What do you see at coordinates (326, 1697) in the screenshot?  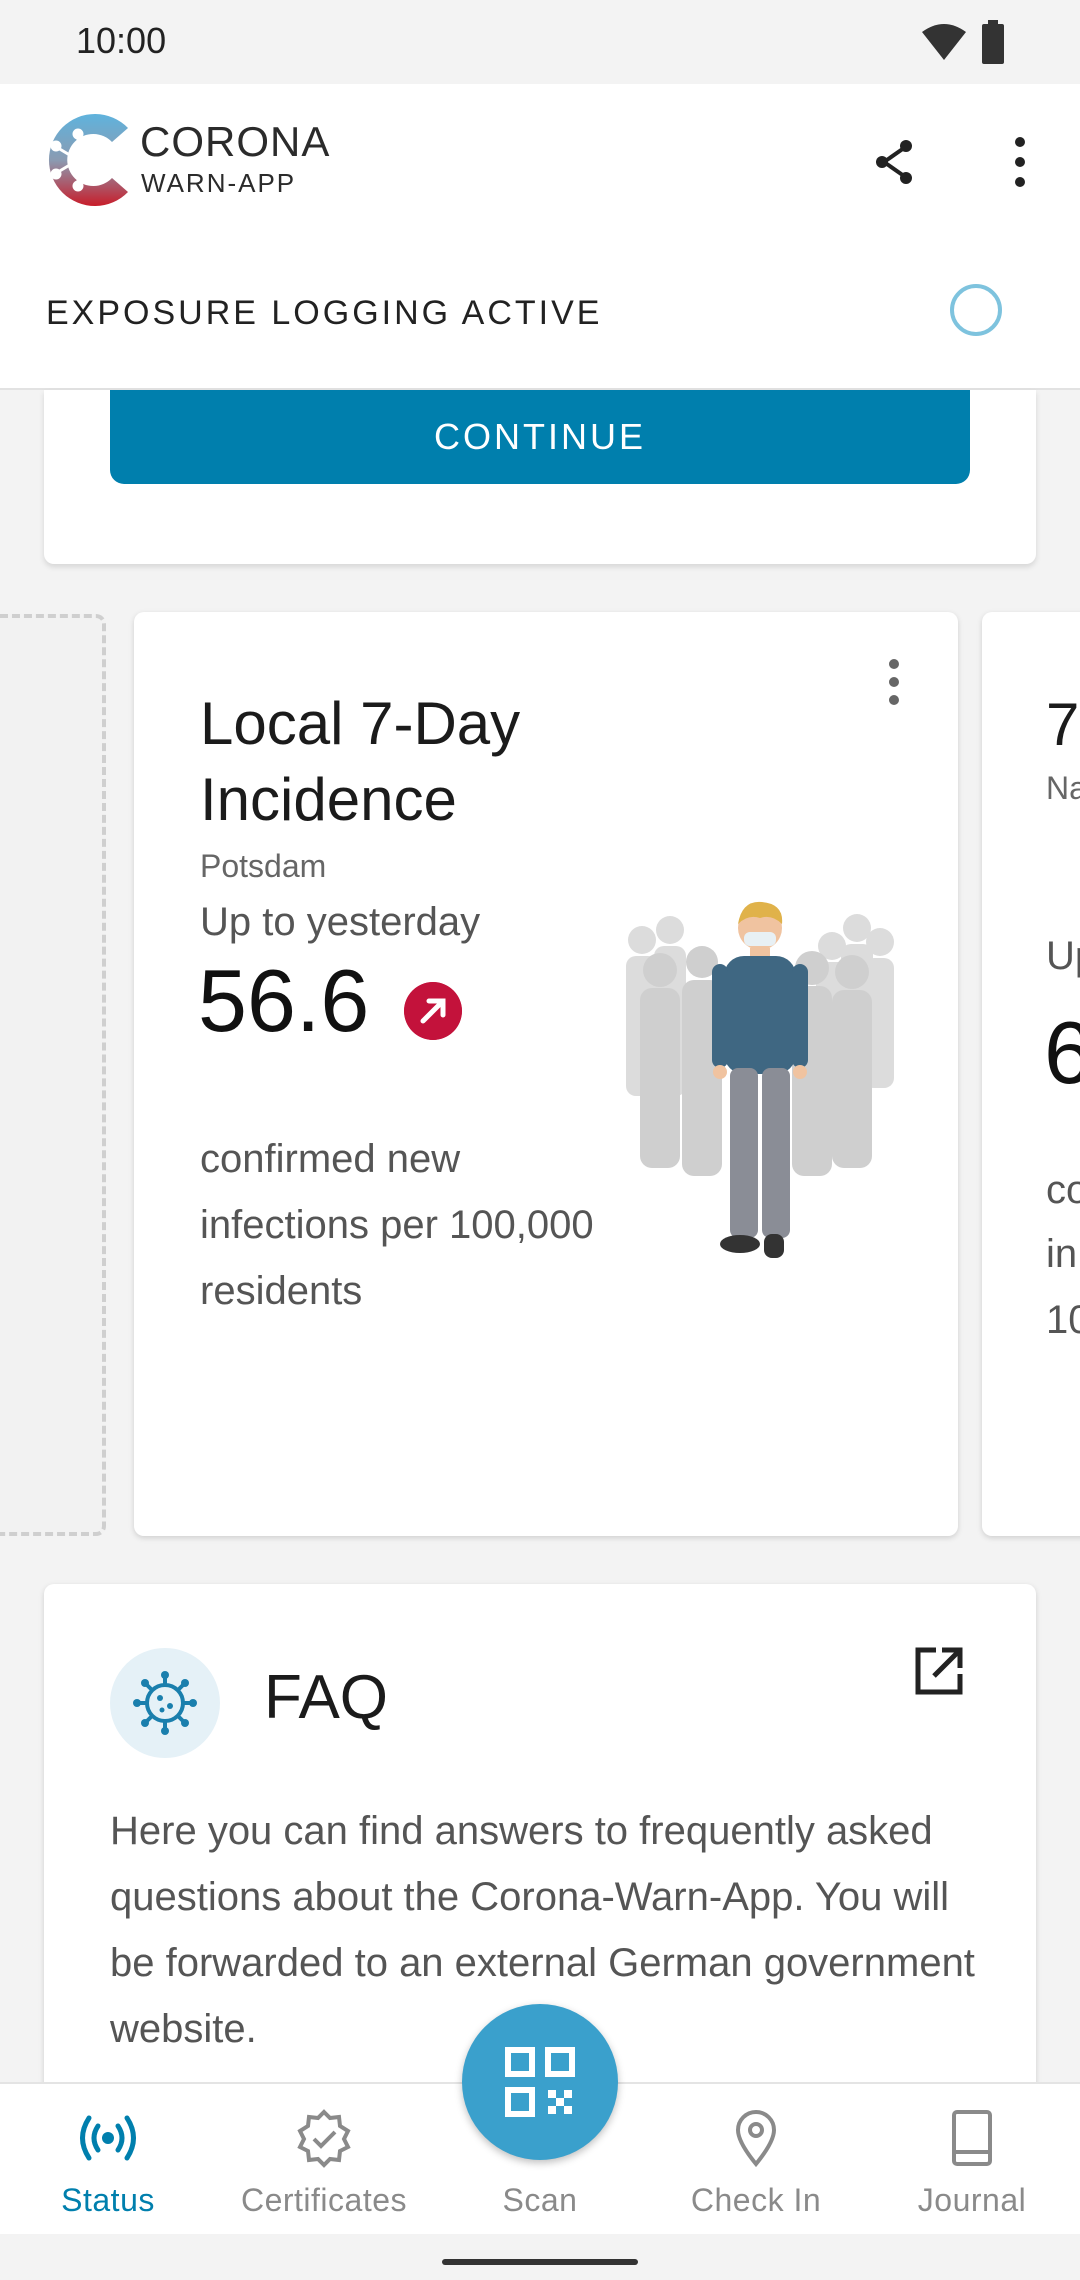 I see `faq-title: FAQ` at bounding box center [326, 1697].